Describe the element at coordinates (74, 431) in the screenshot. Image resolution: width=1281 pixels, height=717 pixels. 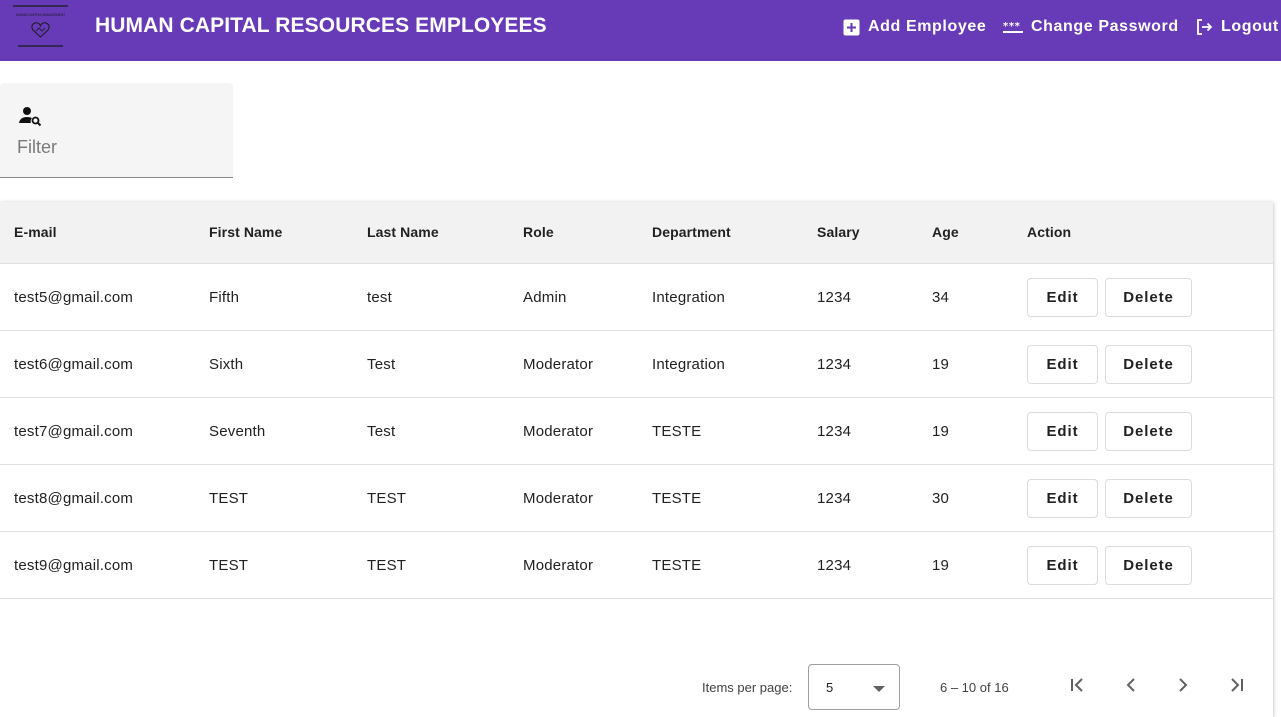
I see `cell-email: test7@gmail.com` at that location.